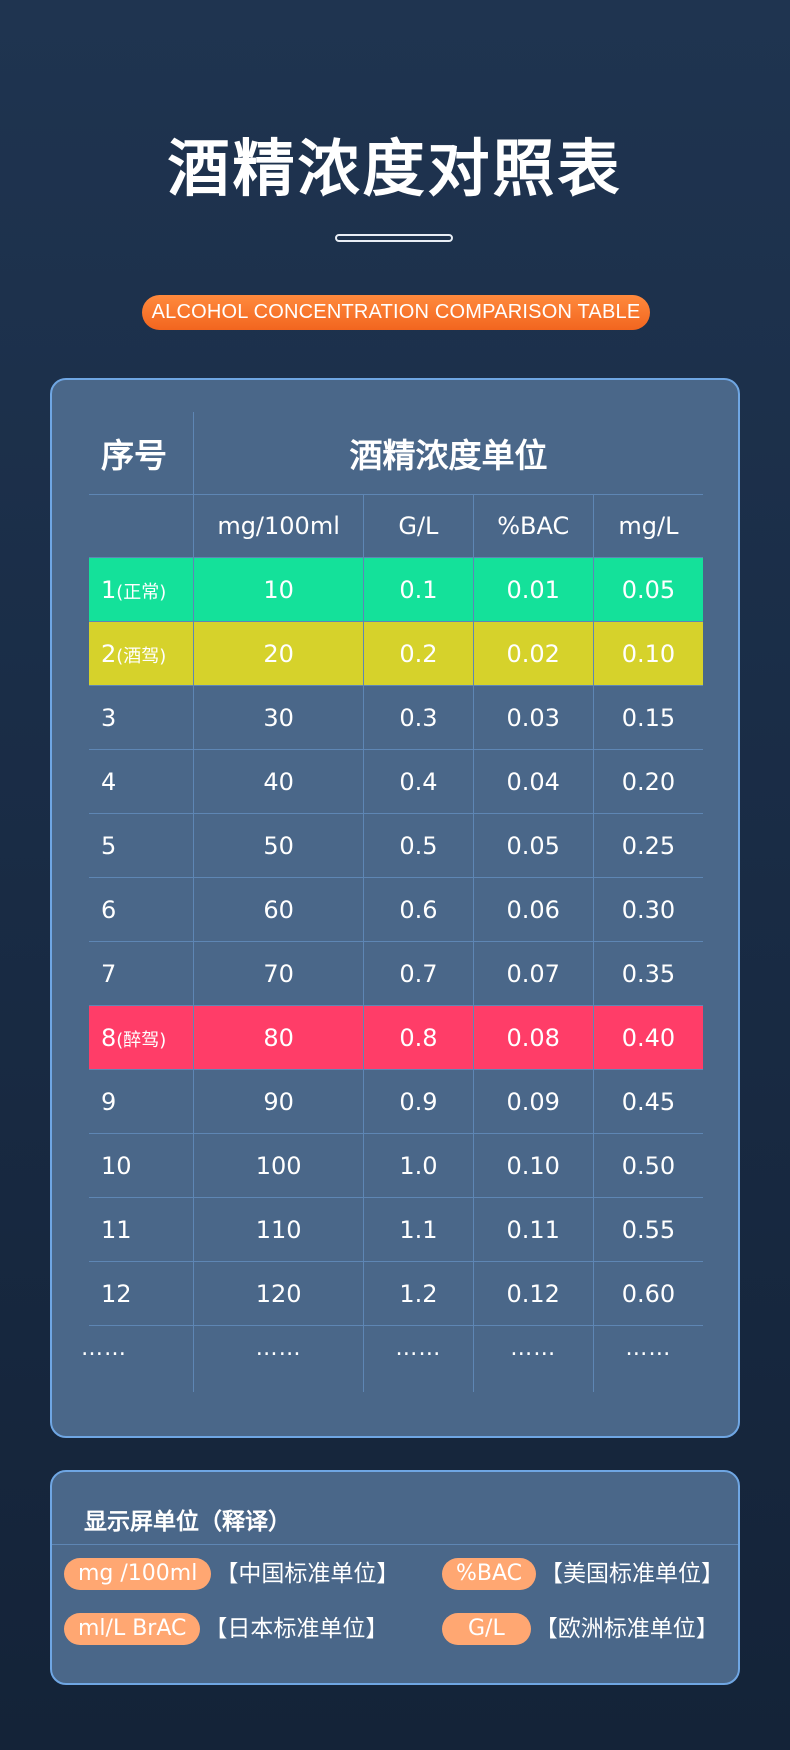 This screenshot has height=1750, width=790. Describe the element at coordinates (418, 717) in the screenshot. I see `cell-gl: 0.3` at that location.